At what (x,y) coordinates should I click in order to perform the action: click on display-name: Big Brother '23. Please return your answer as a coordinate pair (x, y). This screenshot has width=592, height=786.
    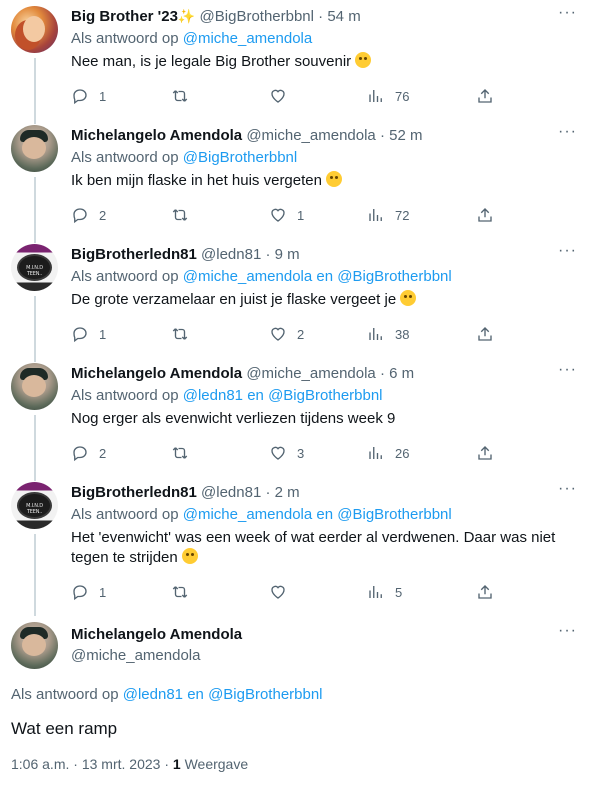
    Looking at the image, I should click on (124, 16).